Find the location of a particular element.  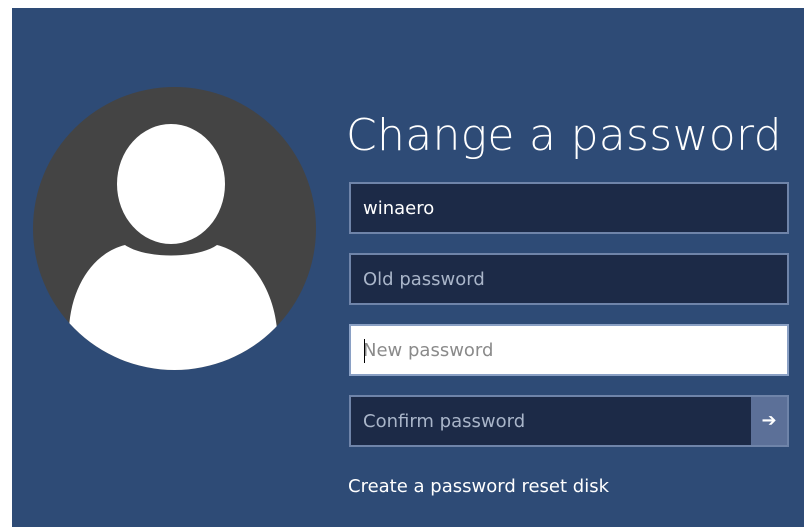

old-password-field-box is located at coordinates (569, 279).